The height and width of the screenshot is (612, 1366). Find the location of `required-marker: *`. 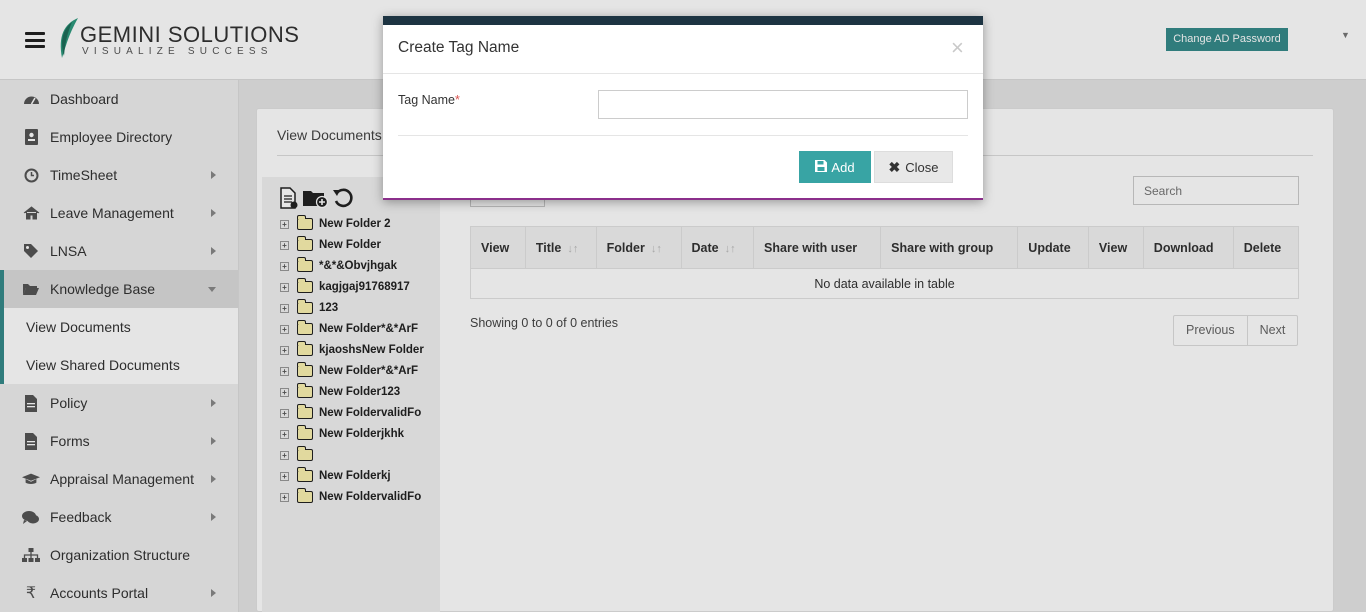

required-marker: * is located at coordinates (457, 100).